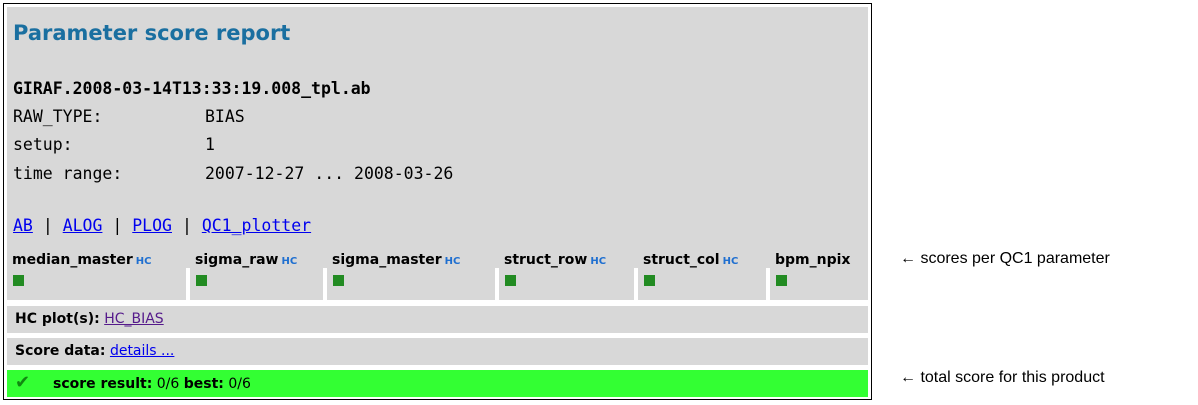 This screenshot has height=405, width=1198. I want to click on param-name: sigma_master, so click(387, 260).